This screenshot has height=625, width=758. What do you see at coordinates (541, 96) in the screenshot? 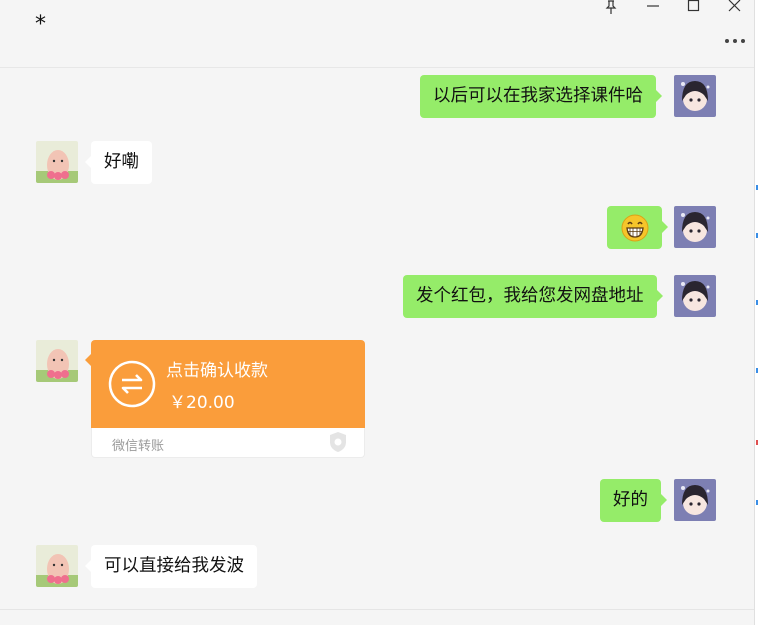
I see `message-bubble-outgoing: 以后可以在我家选择课件哈` at bounding box center [541, 96].